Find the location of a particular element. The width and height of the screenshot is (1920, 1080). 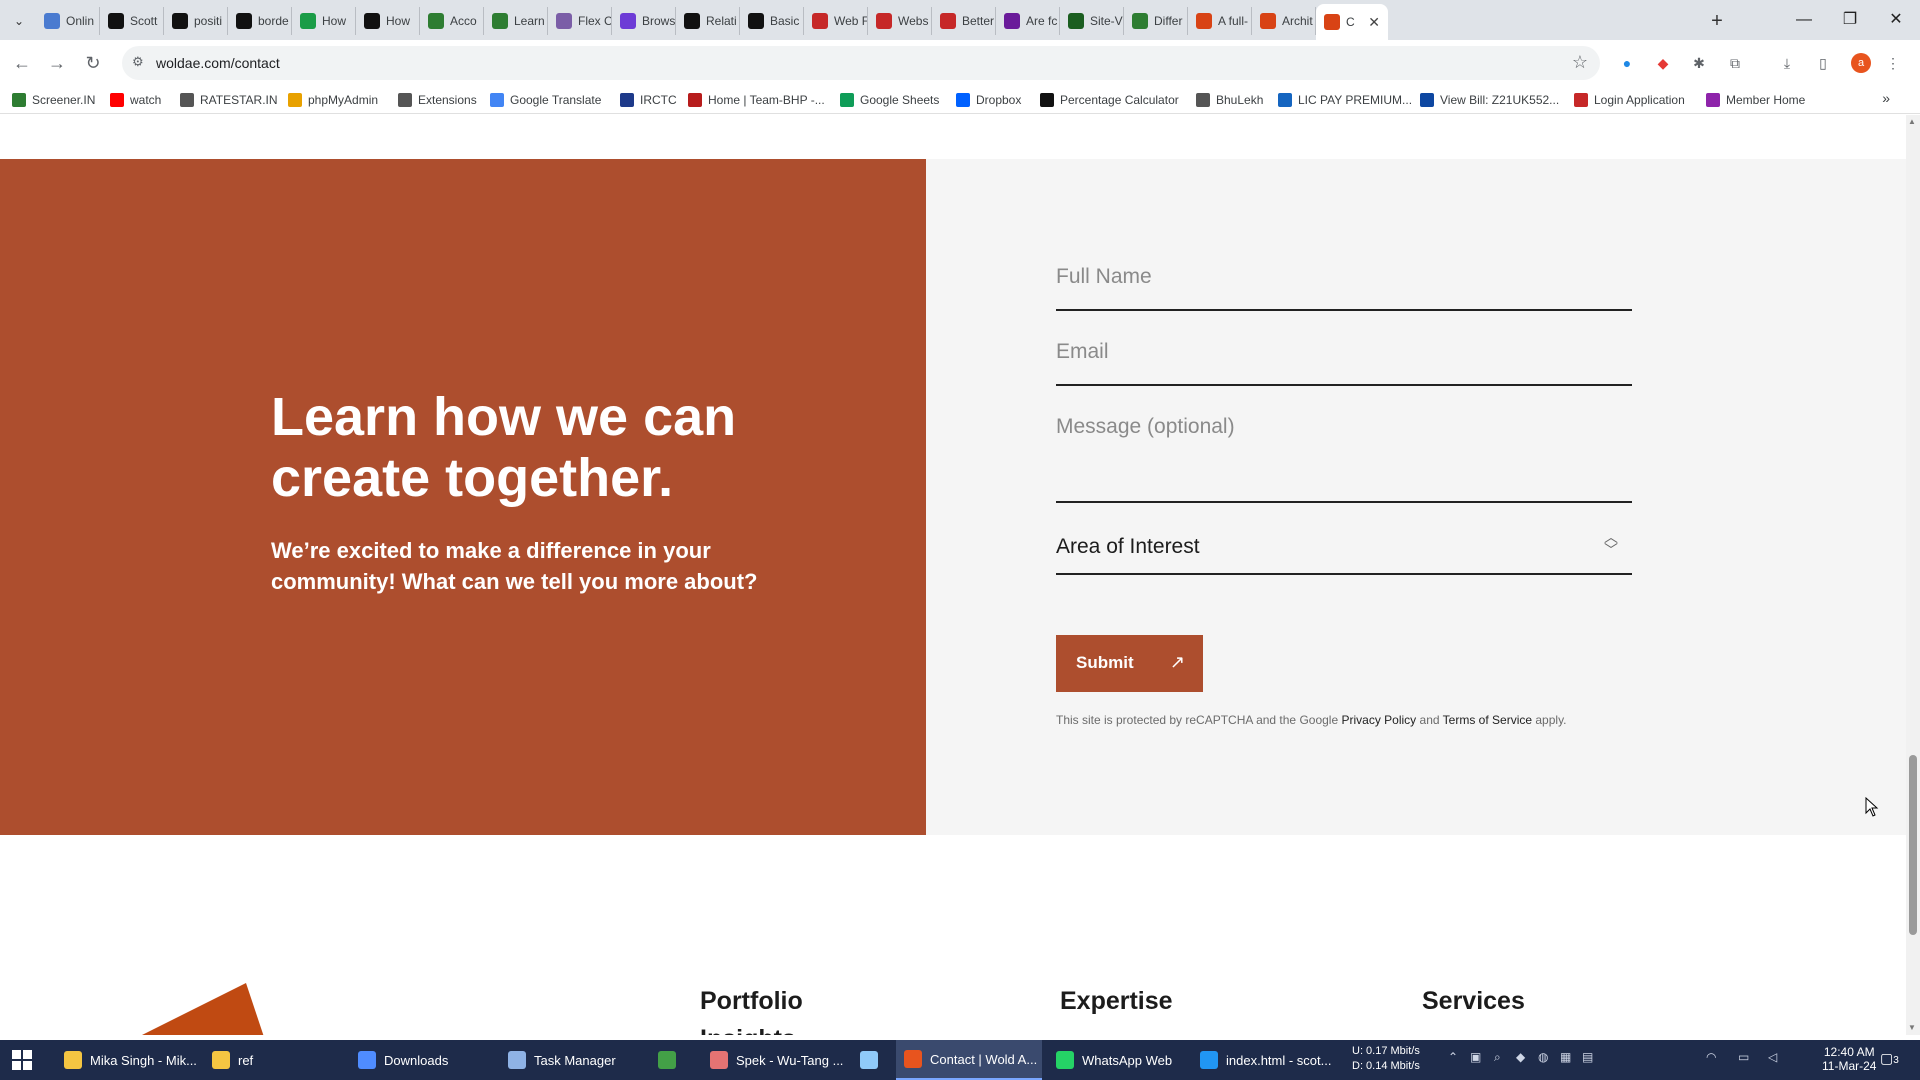

footer-insights-link: Insights is located at coordinates (748, 1030).